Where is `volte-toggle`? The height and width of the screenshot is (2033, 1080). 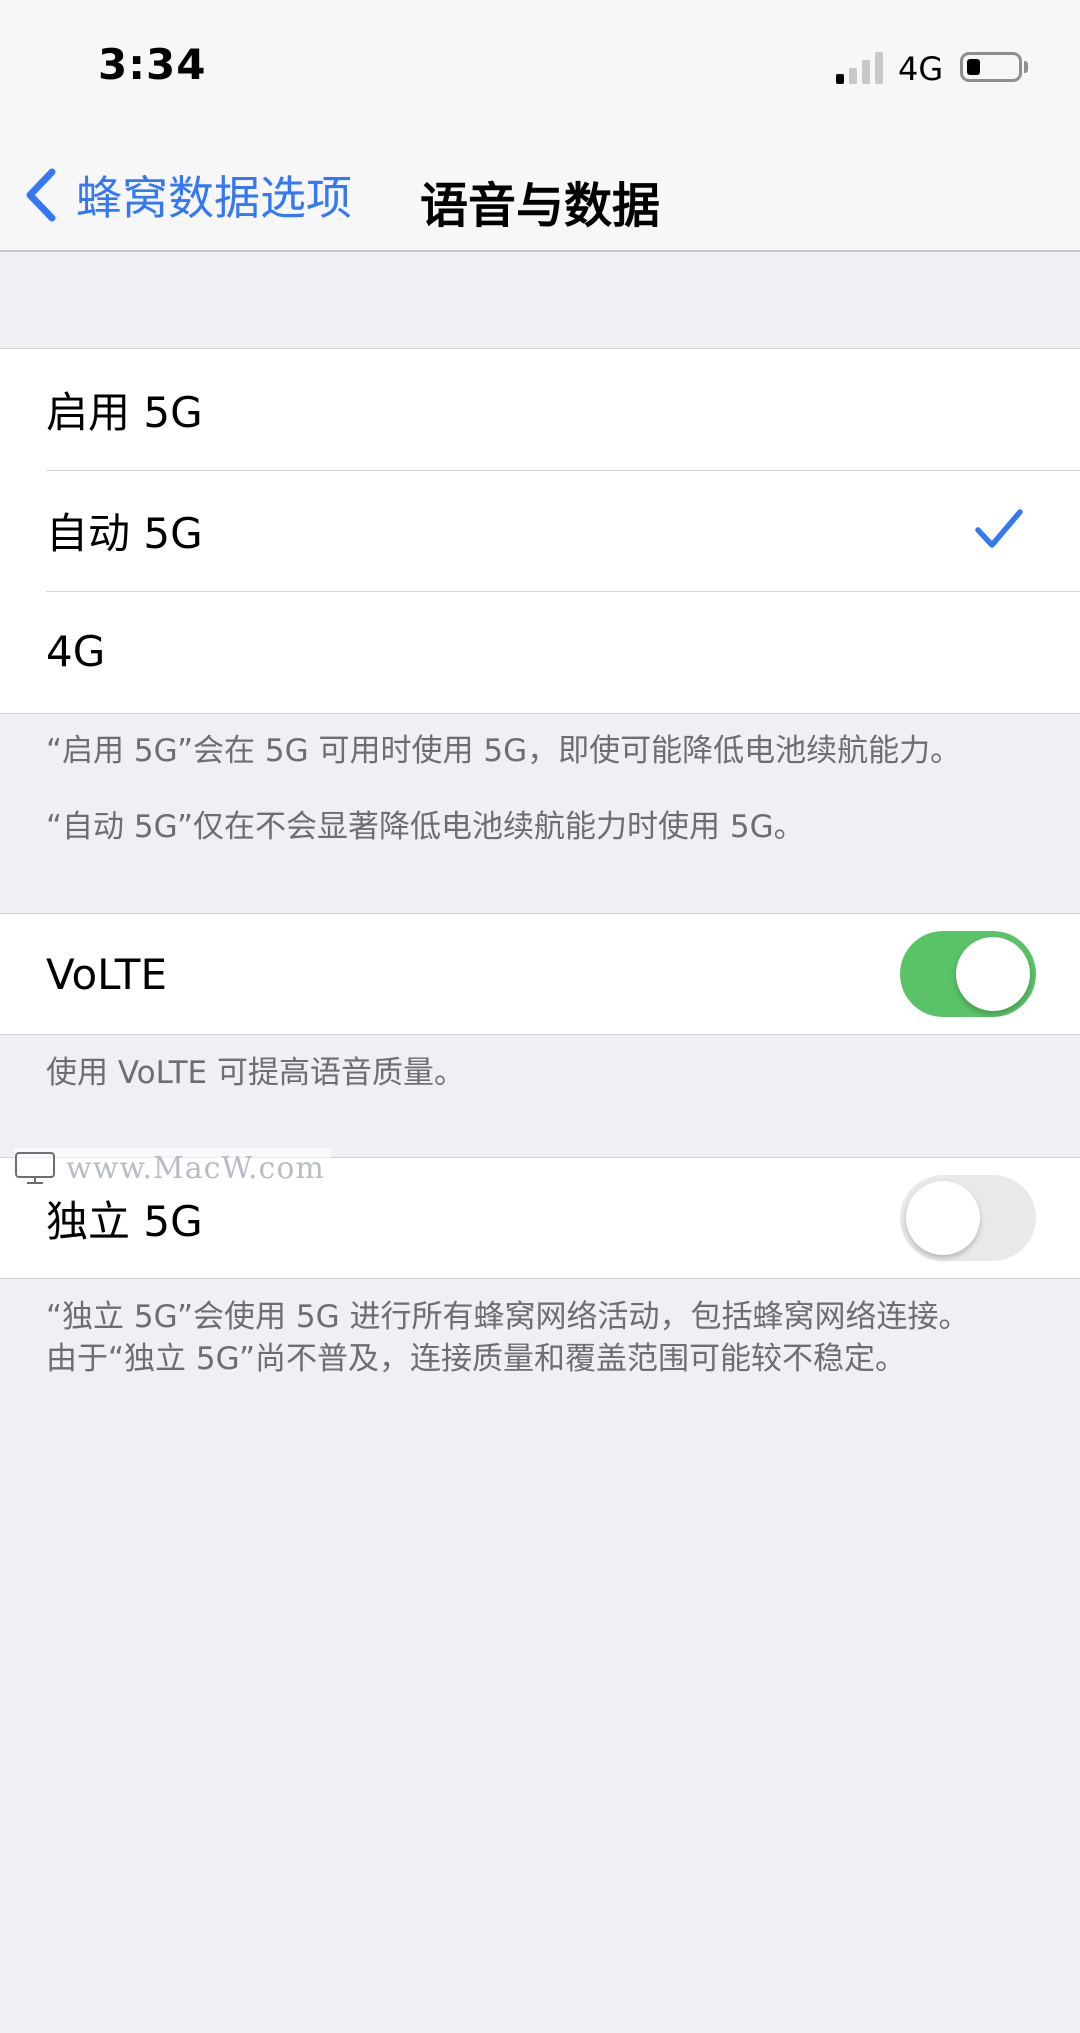
volte-toggle is located at coordinates (968, 974).